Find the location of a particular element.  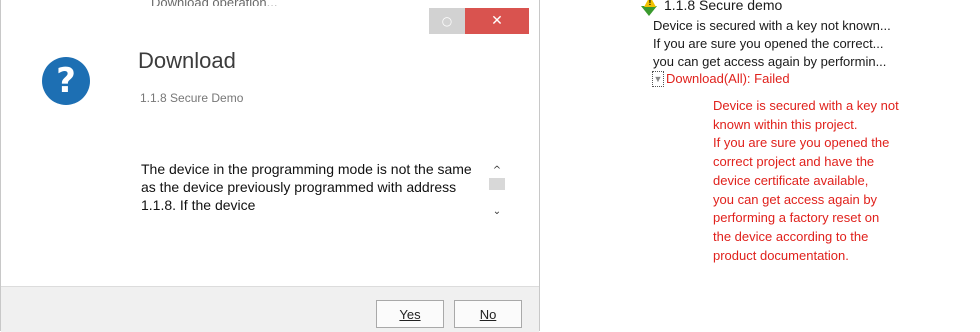

dialog-subtitle: 1.1.8 Secure Demo is located at coordinates (192, 98).